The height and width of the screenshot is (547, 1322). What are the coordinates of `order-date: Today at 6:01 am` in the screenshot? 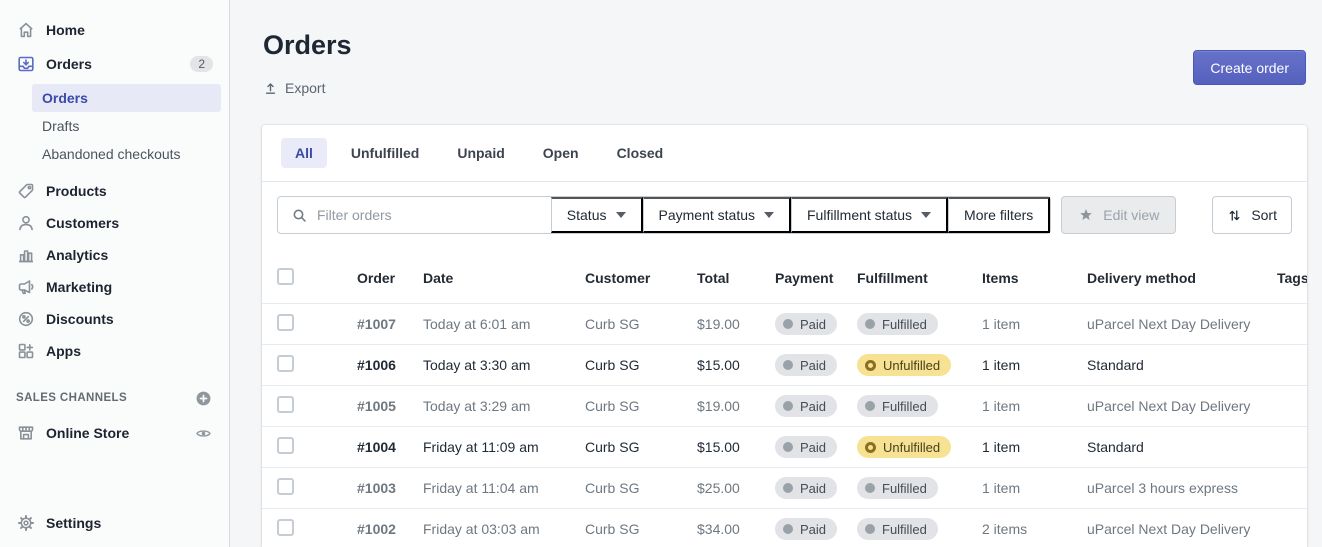 It's located at (477, 324).